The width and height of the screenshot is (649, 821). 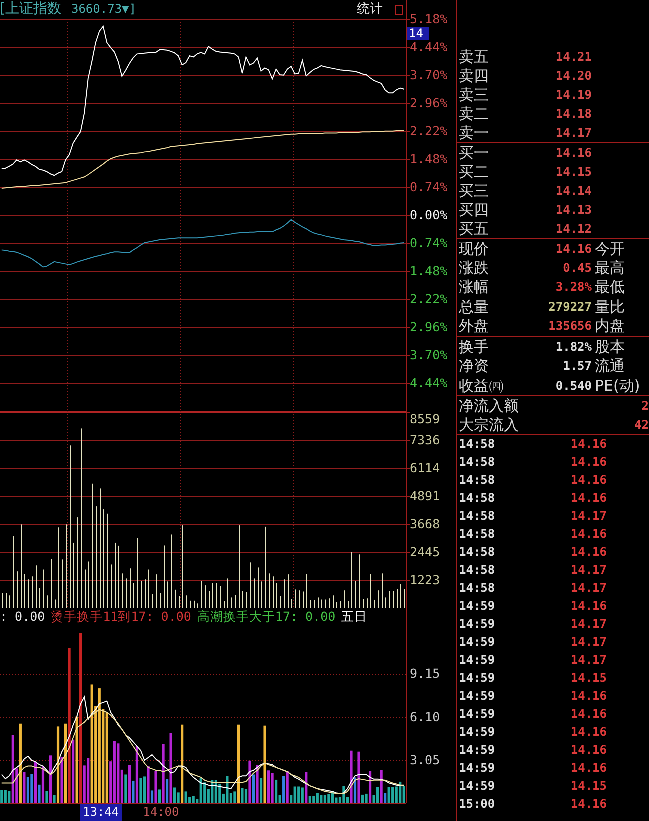 What do you see at coordinates (474, 229) in the screenshot?
I see `order-label: 买五` at bounding box center [474, 229].